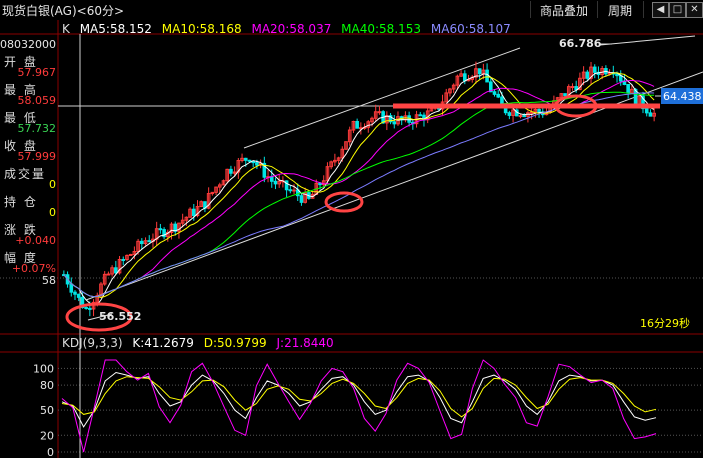  I want to click on kdj-tick-labels: 0 20 50 80 100, so click(43, 410).